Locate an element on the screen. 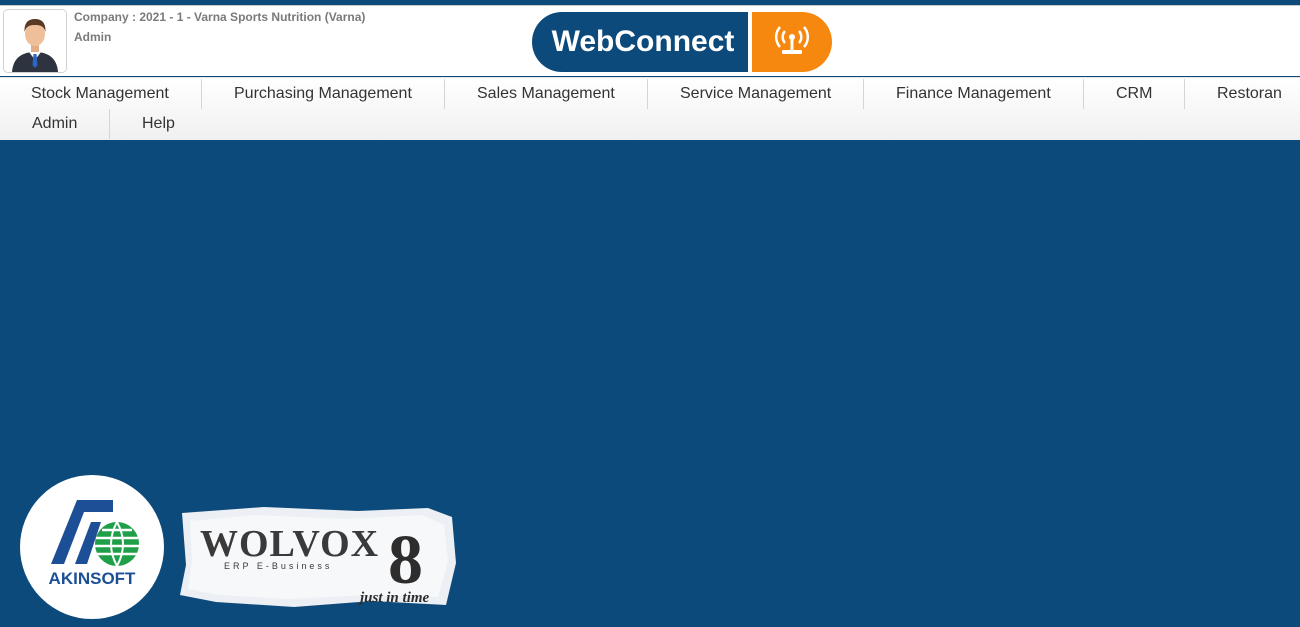 The image size is (1300, 627). menu-stock-management: Stock Management is located at coordinates (100, 94).